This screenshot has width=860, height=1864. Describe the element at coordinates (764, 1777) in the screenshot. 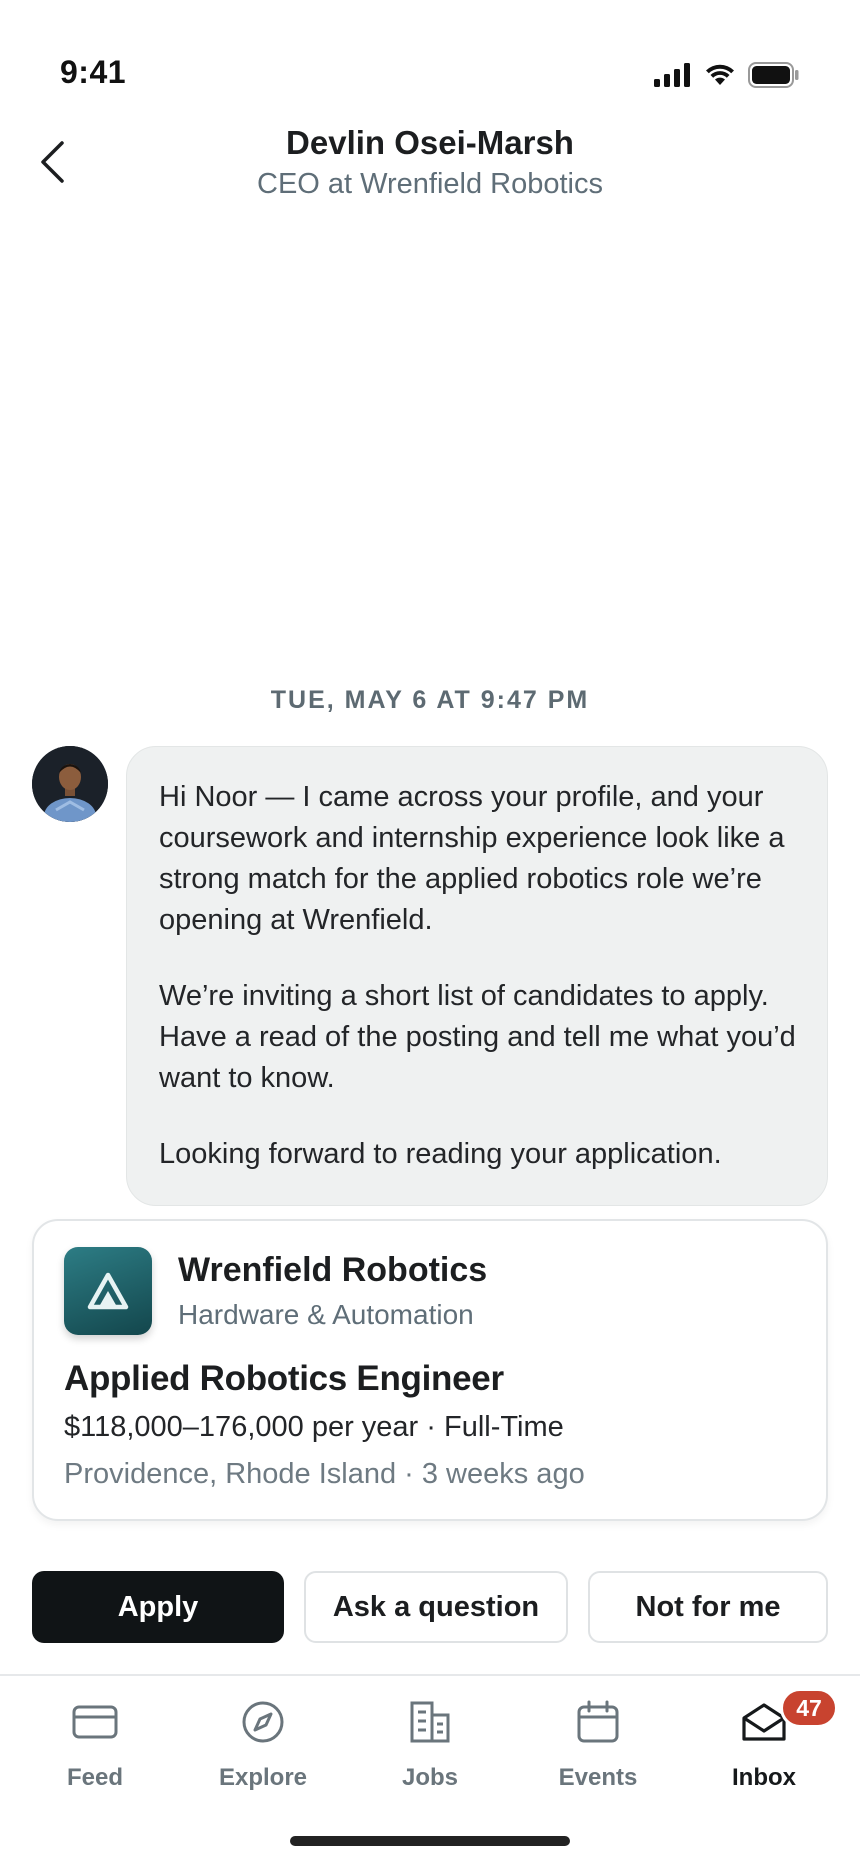

I see `tab-label: Inbox` at that location.